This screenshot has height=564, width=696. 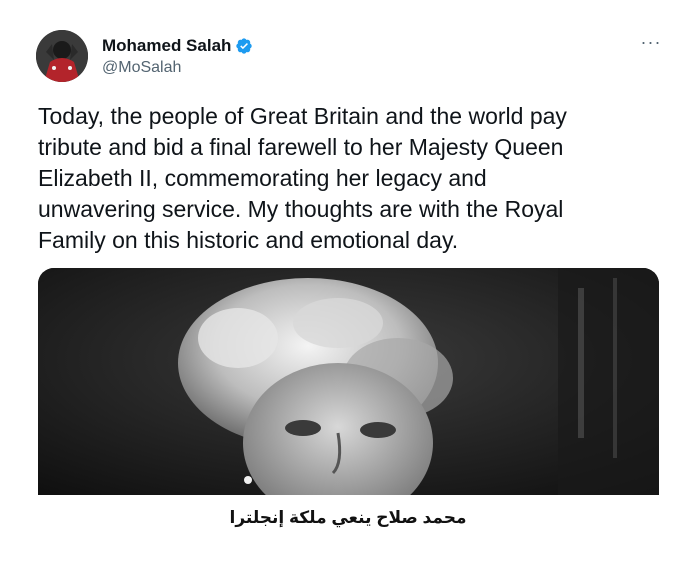 I want to click on avatar, so click(x=62, y=56).